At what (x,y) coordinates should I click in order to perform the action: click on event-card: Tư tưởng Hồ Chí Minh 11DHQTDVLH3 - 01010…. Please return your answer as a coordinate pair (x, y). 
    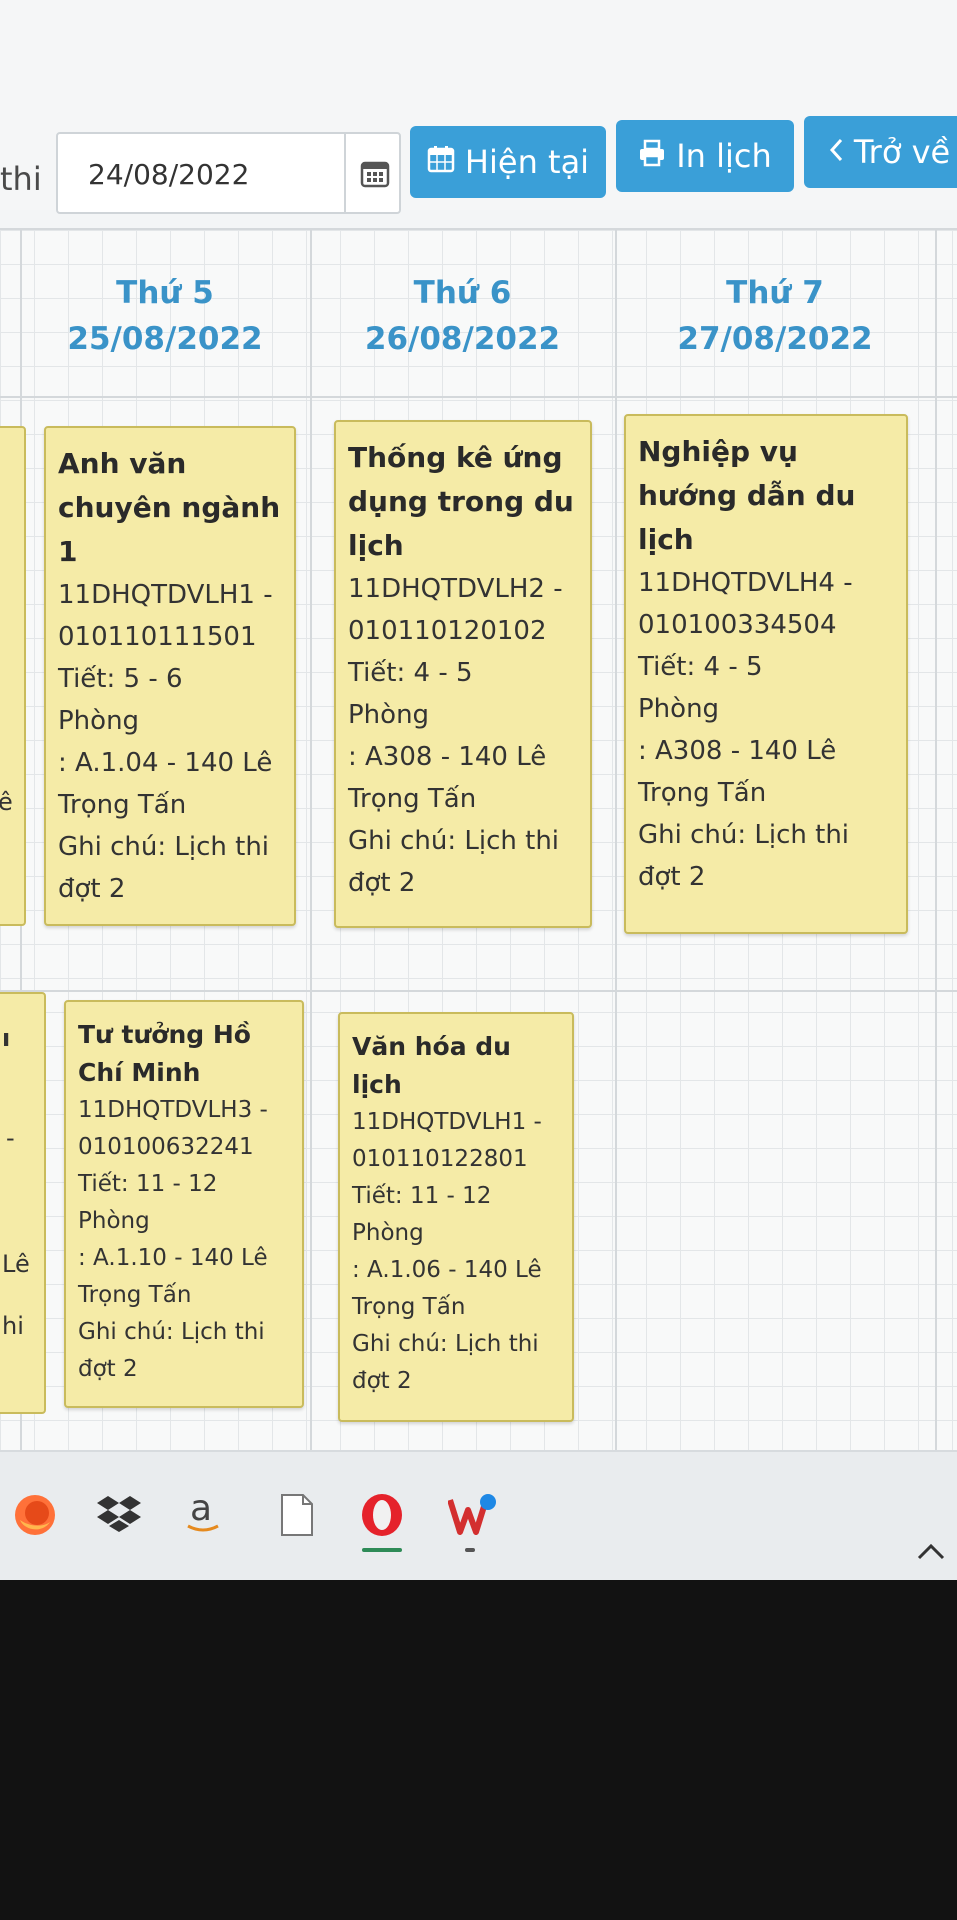
    Looking at the image, I should click on (184, 1204).